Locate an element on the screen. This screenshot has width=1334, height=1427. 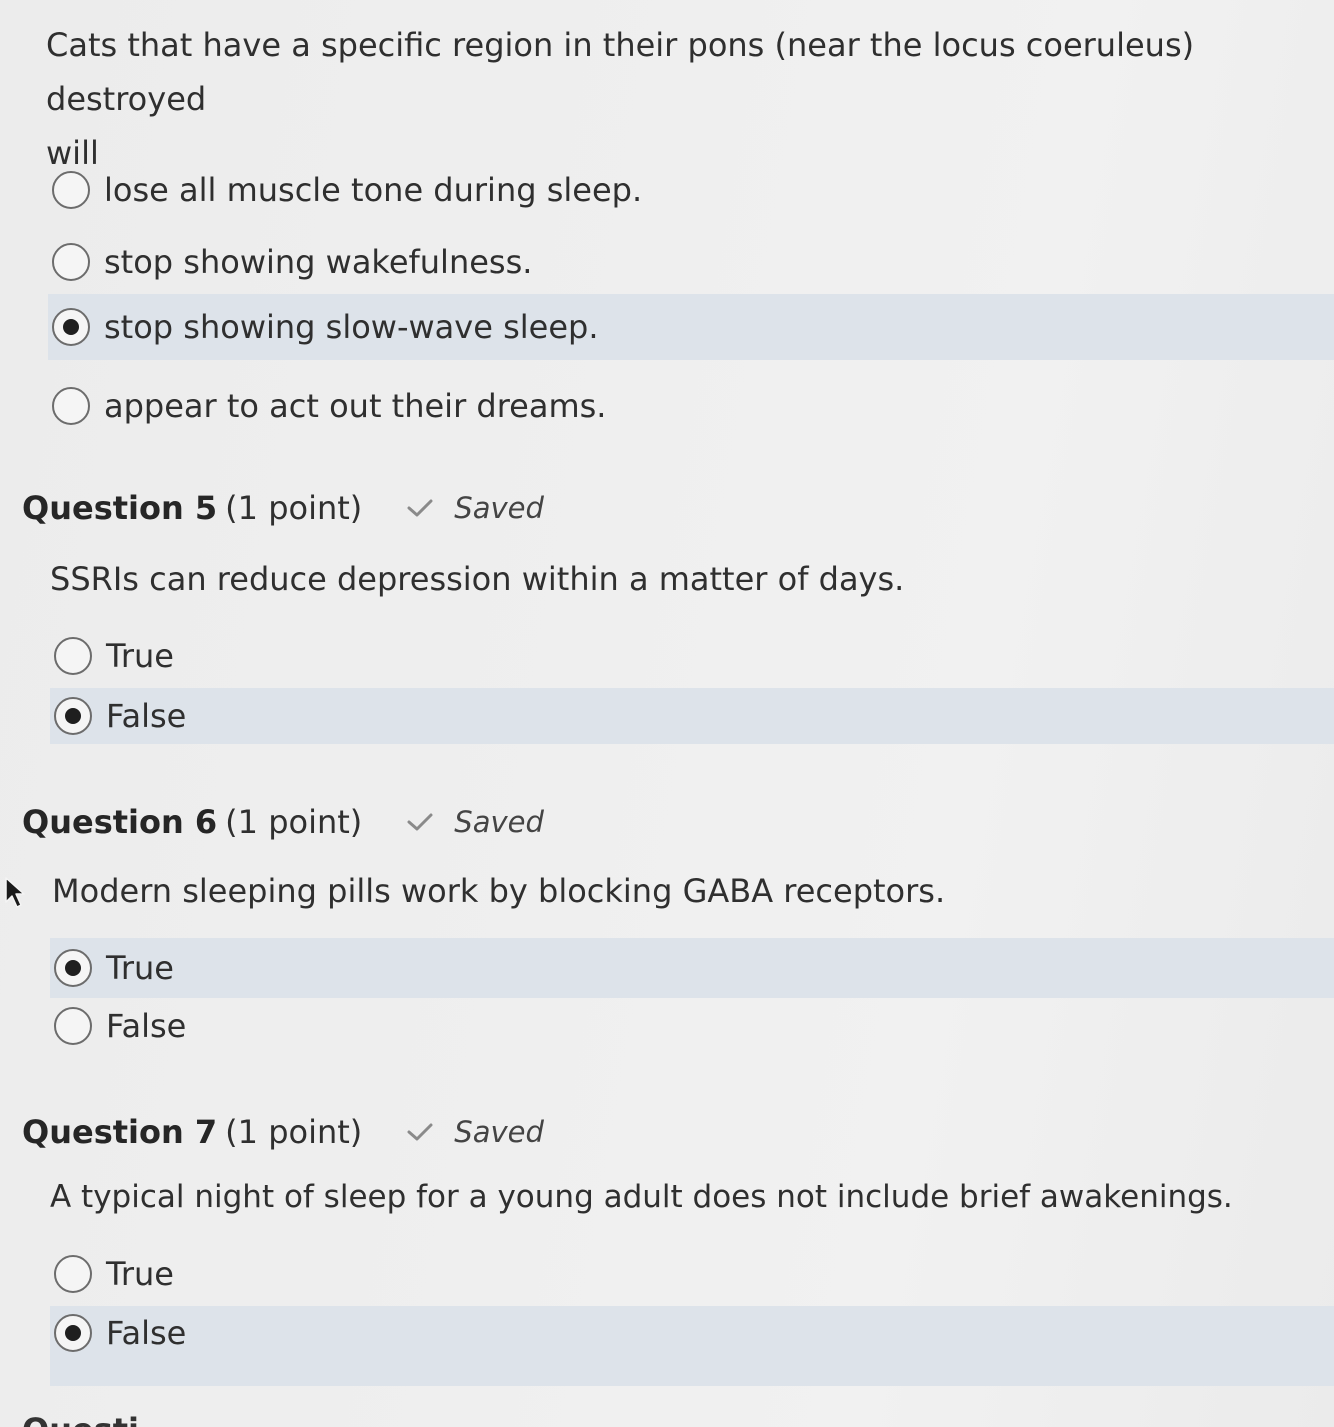
q5-saved-label: Saved is located at coordinates (499, 508).